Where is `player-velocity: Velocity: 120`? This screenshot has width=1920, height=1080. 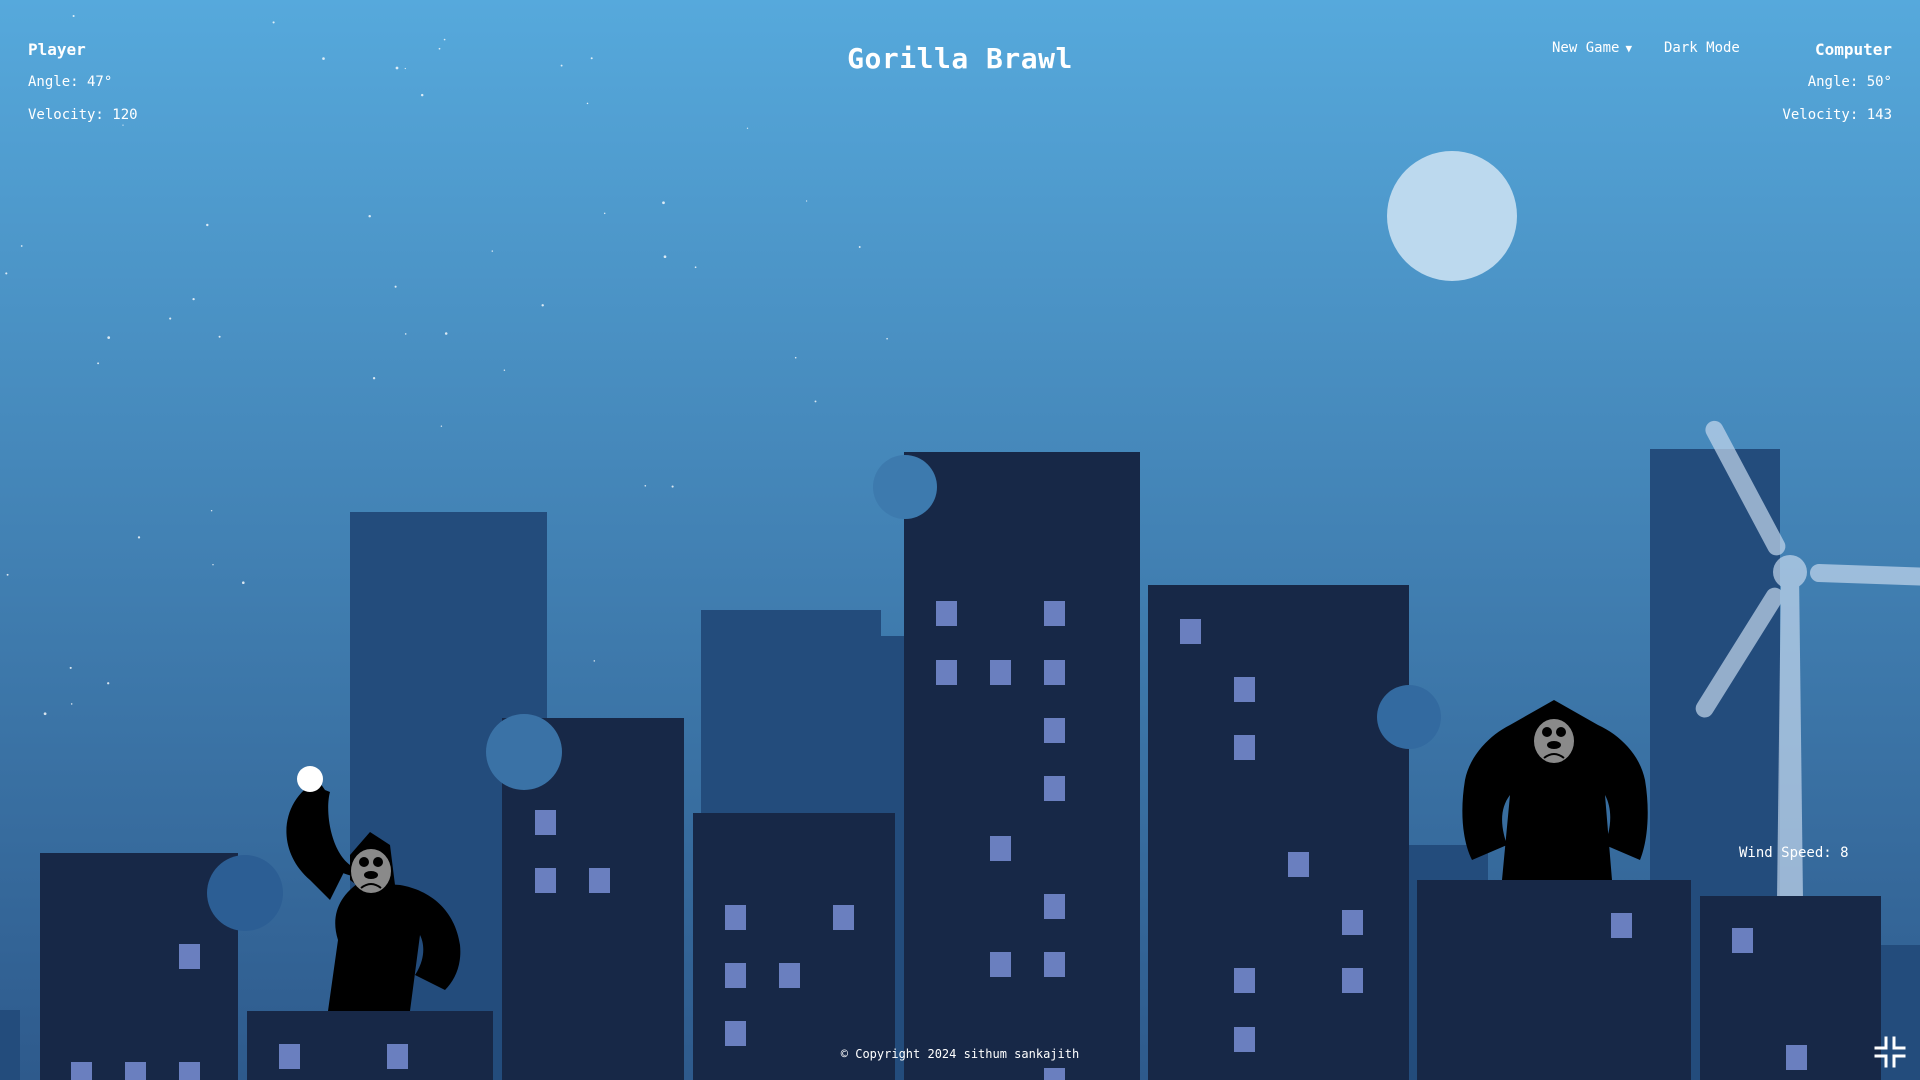
player-velocity: Velocity: 120 is located at coordinates (83, 115).